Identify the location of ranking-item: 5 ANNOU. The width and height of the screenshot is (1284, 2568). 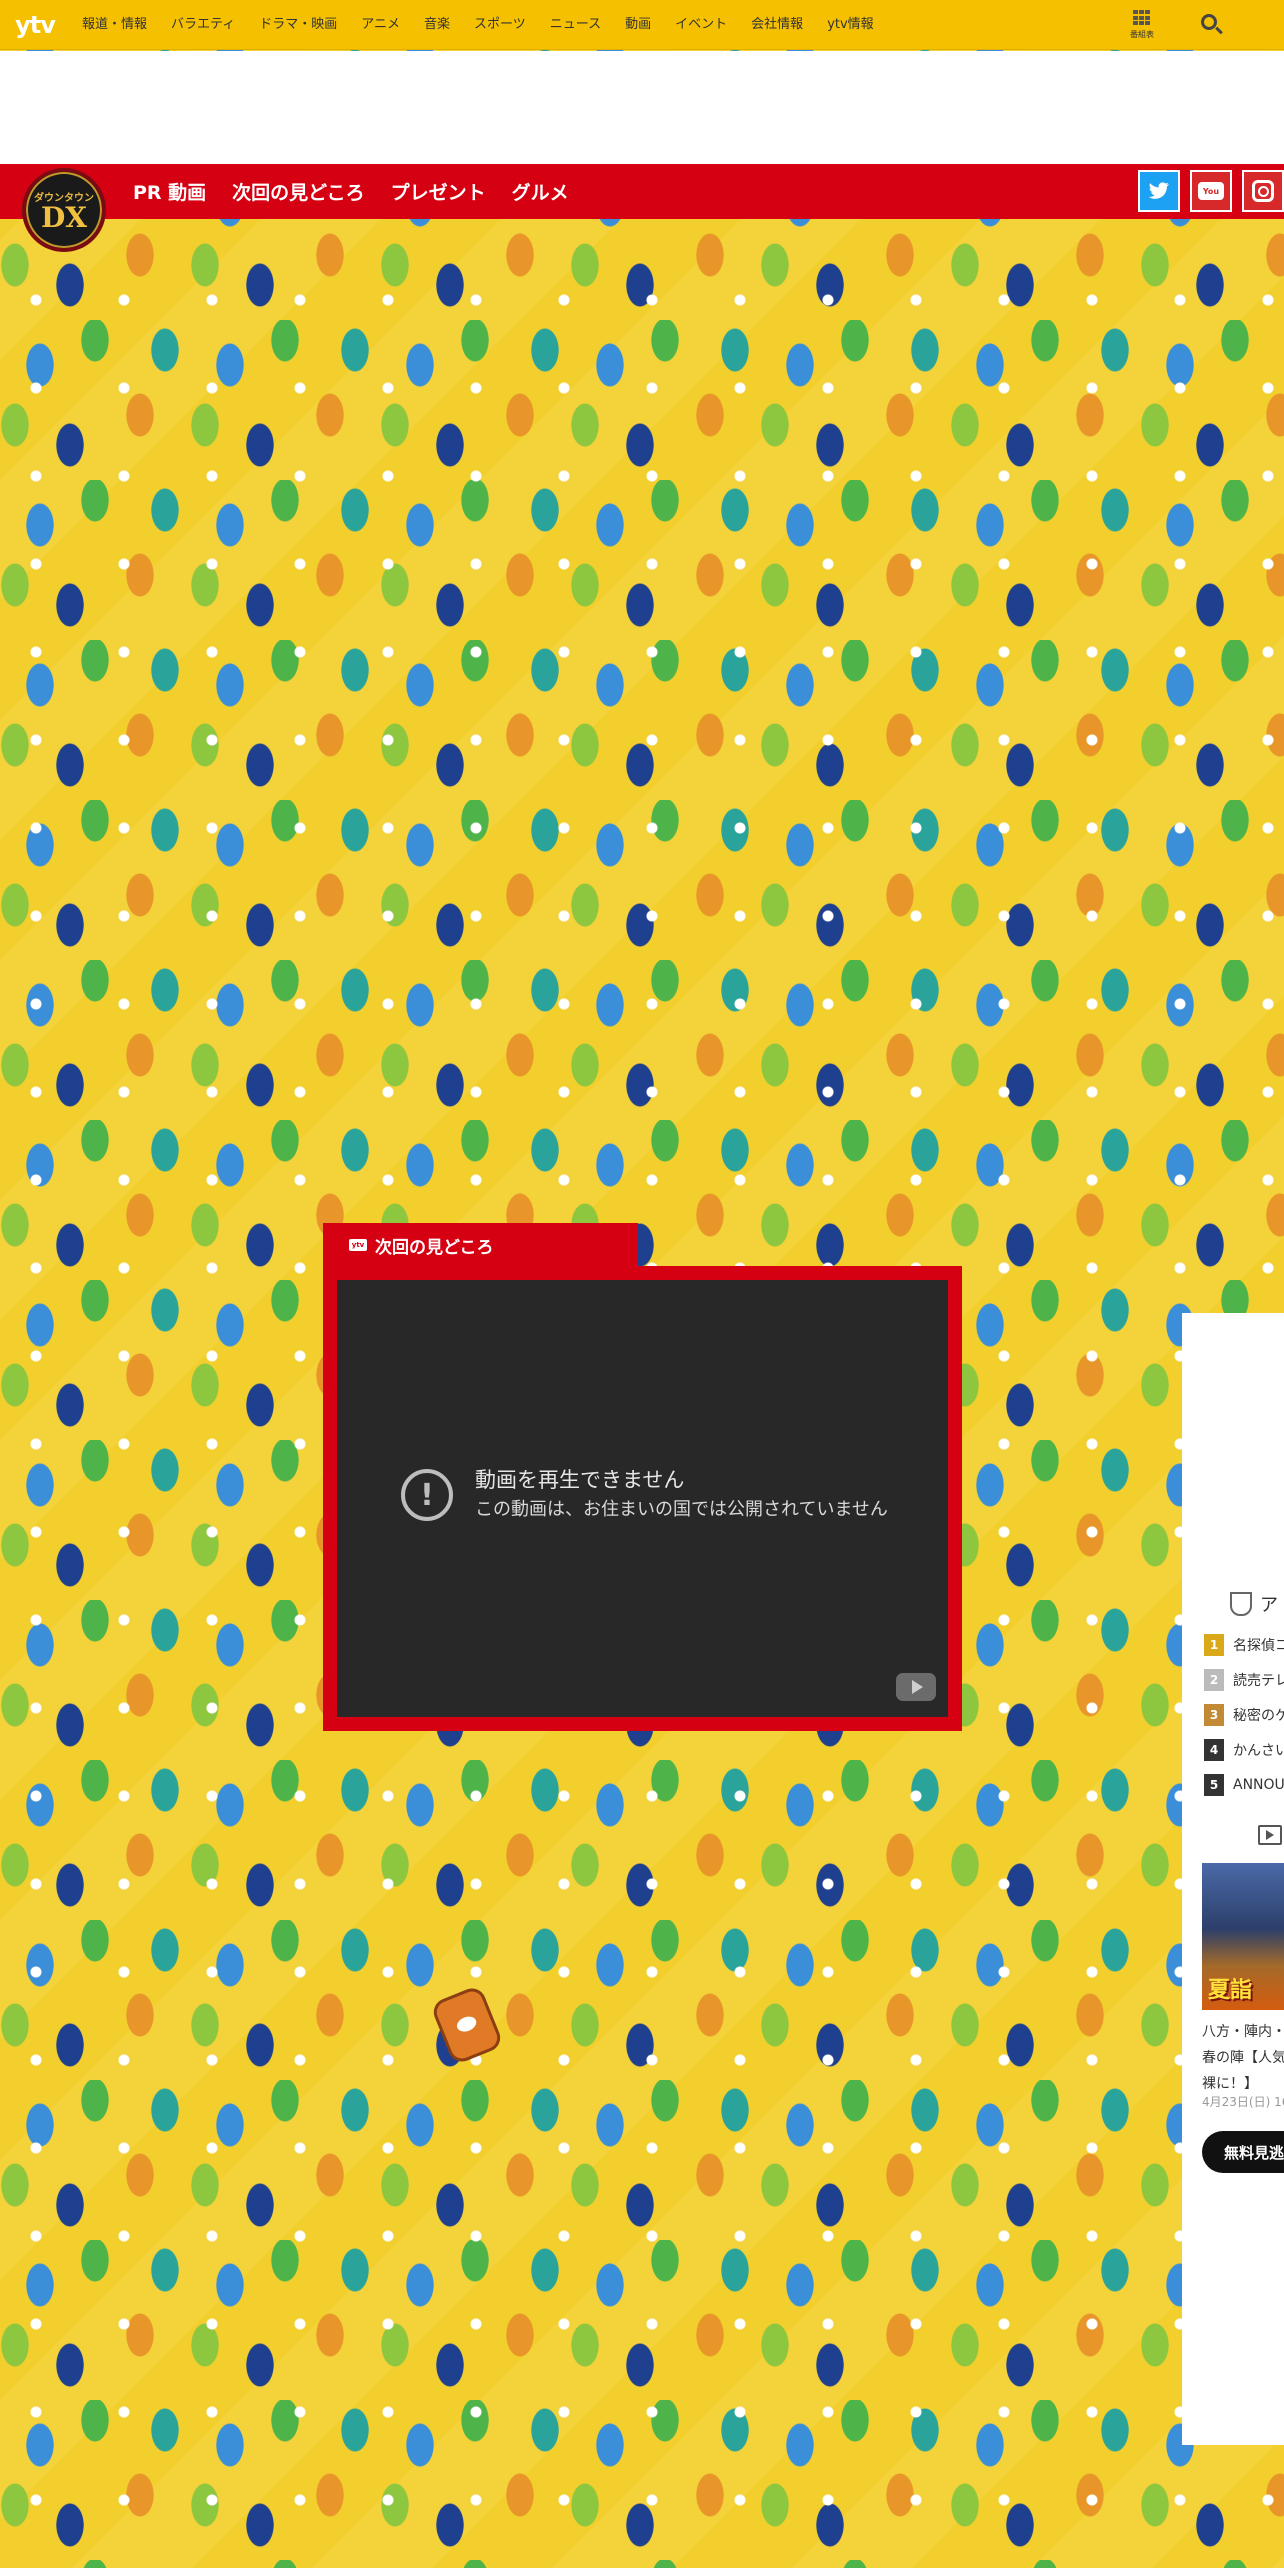
(1244, 1784).